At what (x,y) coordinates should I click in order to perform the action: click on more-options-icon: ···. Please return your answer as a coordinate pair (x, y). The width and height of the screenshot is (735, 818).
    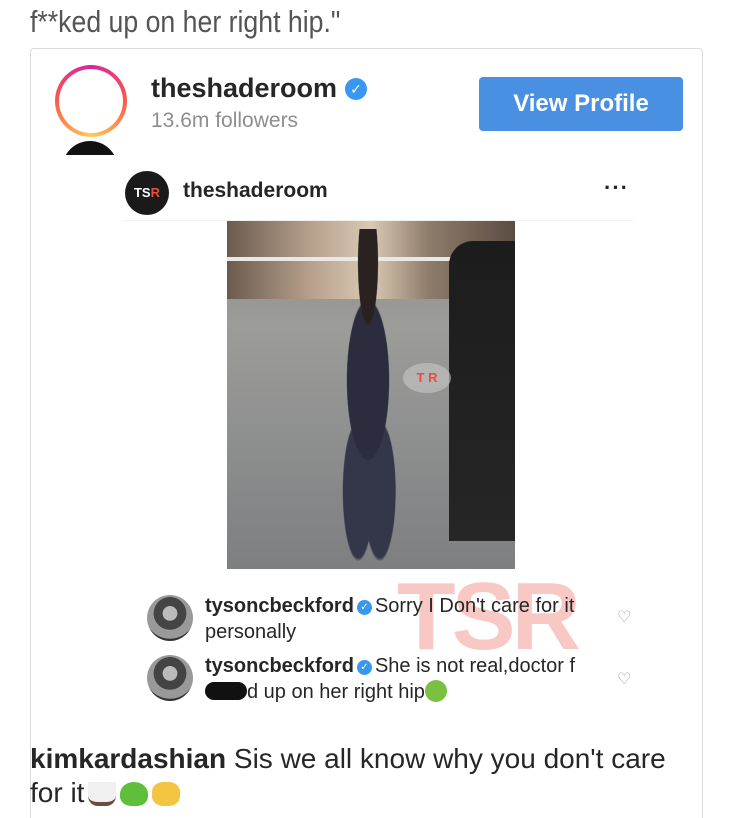
    Looking at the image, I should click on (616, 188).